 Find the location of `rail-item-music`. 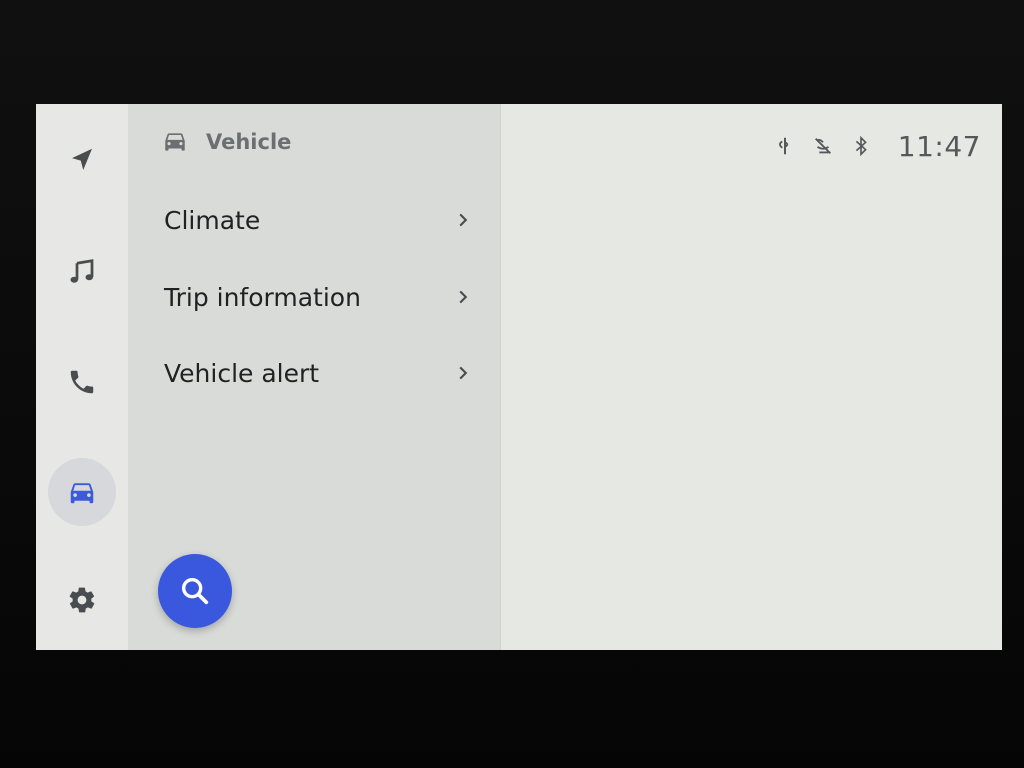

rail-item-music is located at coordinates (82, 272).